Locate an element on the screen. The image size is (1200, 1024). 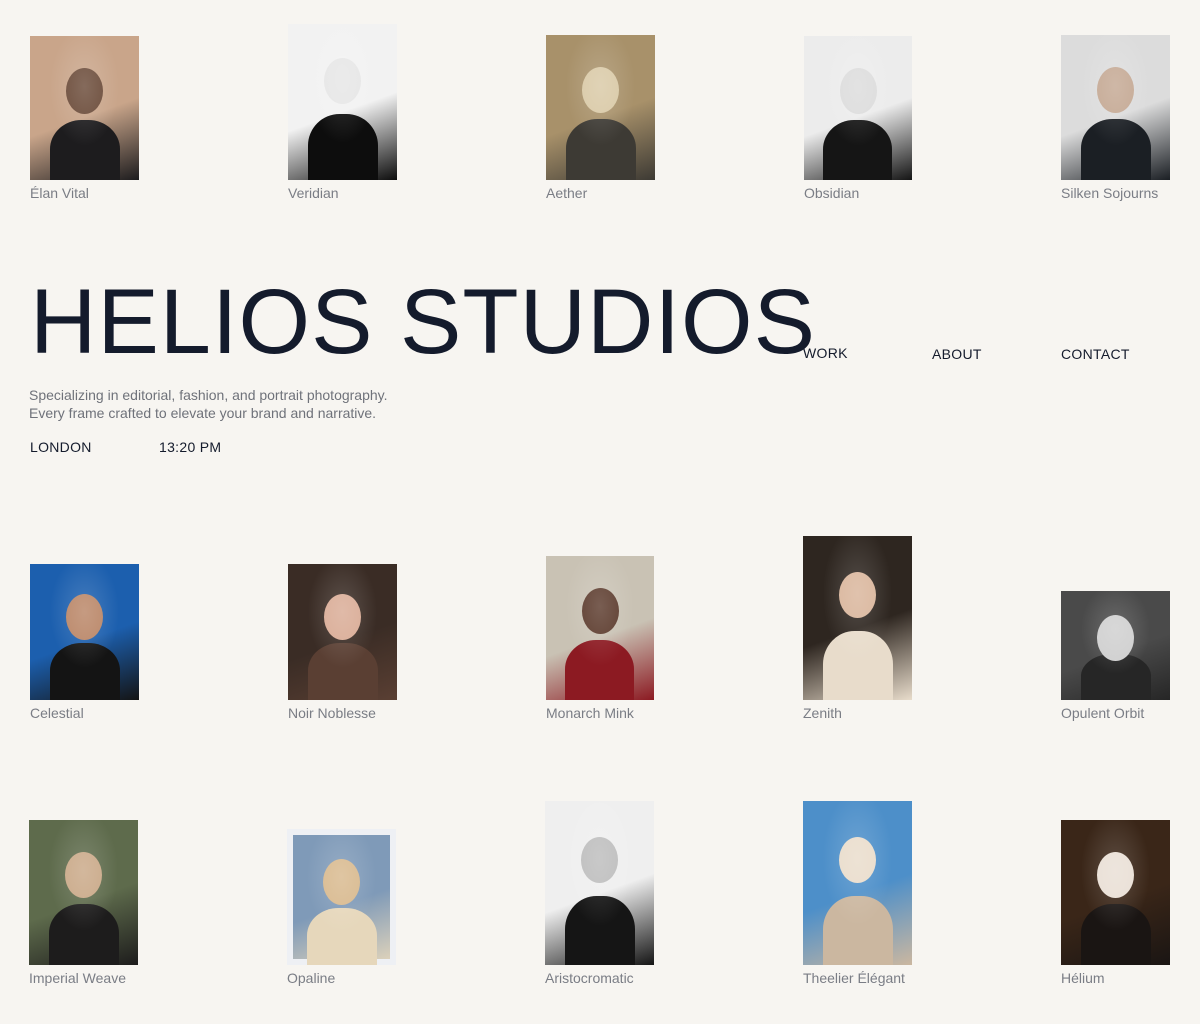
gallery-item: Élan Vital is located at coordinates (84, 118).